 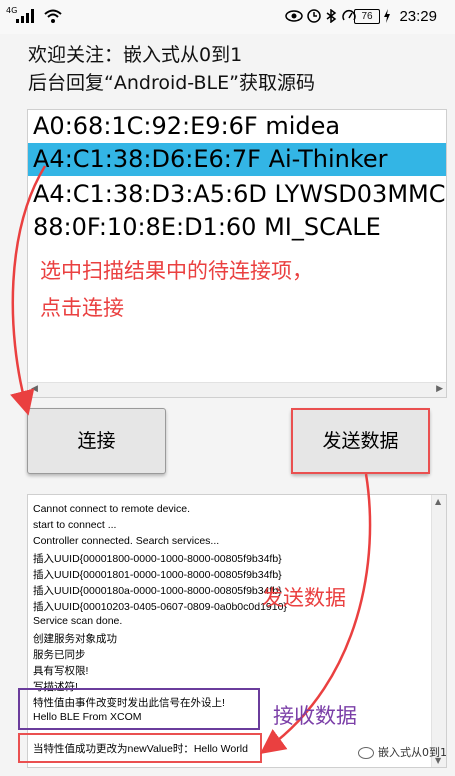 What do you see at coordinates (82, 308) in the screenshot?
I see `annotation-click-connect: 点击连接` at bounding box center [82, 308].